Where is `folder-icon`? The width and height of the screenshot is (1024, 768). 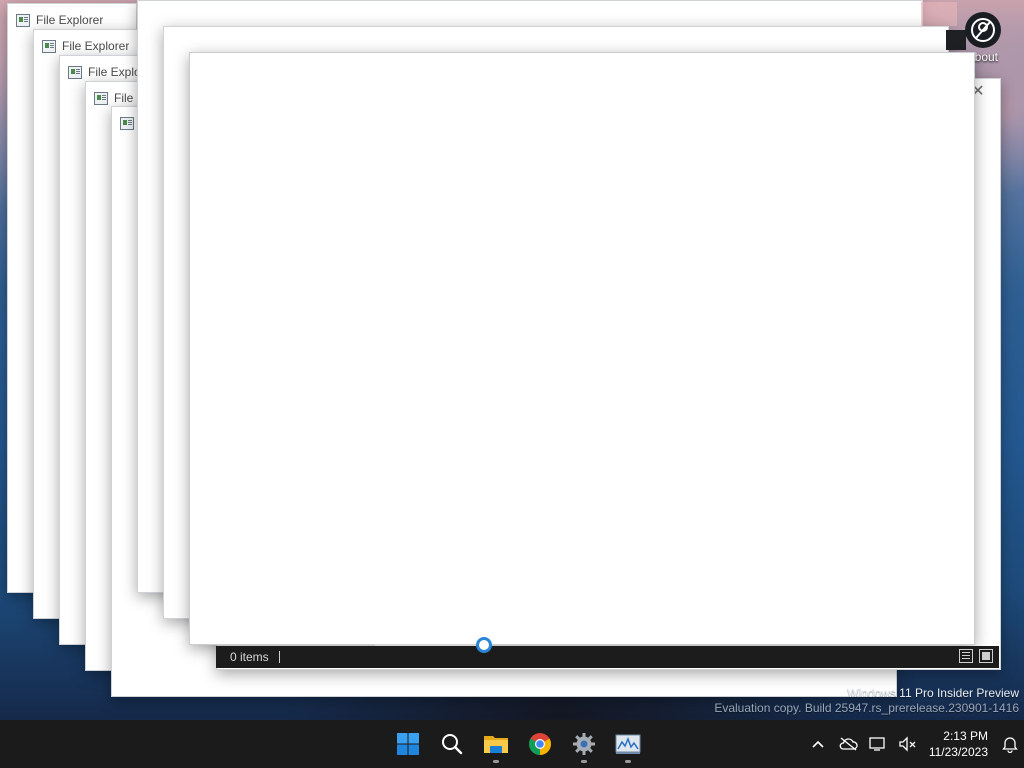
folder-icon is located at coordinates (496, 744).